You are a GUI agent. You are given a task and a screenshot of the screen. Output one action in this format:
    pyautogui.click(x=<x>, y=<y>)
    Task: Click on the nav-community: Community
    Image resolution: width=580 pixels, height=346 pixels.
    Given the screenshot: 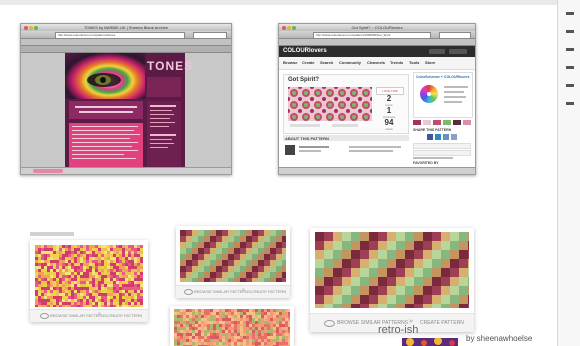 What is the action you would take?
    pyautogui.click(x=350, y=62)
    